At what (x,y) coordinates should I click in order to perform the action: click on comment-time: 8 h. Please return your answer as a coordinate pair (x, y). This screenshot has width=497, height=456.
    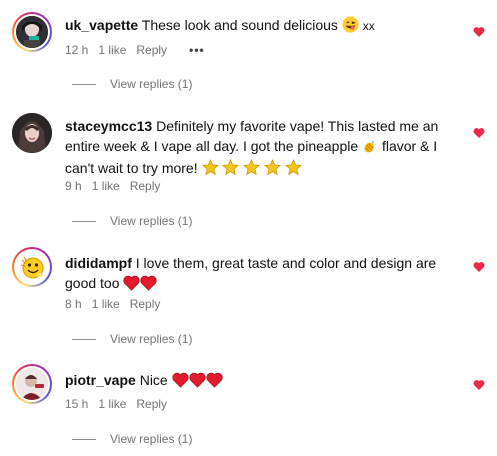
    Looking at the image, I should click on (73, 304).